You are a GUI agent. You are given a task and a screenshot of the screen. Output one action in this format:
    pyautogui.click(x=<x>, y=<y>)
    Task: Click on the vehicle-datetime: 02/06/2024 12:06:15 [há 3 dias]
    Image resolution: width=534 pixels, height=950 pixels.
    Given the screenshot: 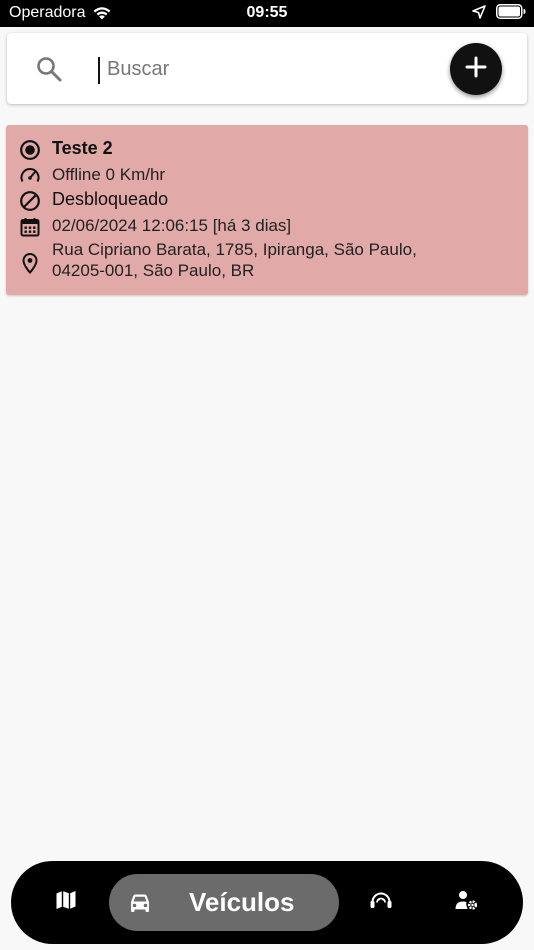 What is the action you would take?
    pyautogui.click(x=172, y=225)
    